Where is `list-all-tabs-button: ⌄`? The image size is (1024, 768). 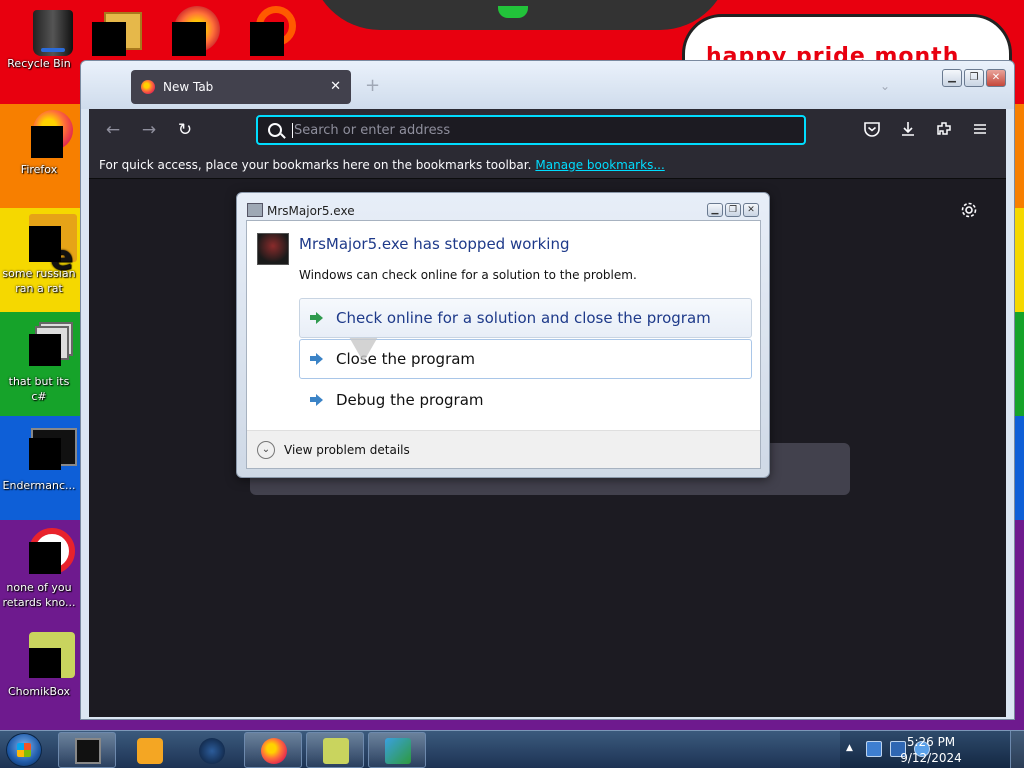 list-all-tabs-button: ⌄ is located at coordinates (885, 86).